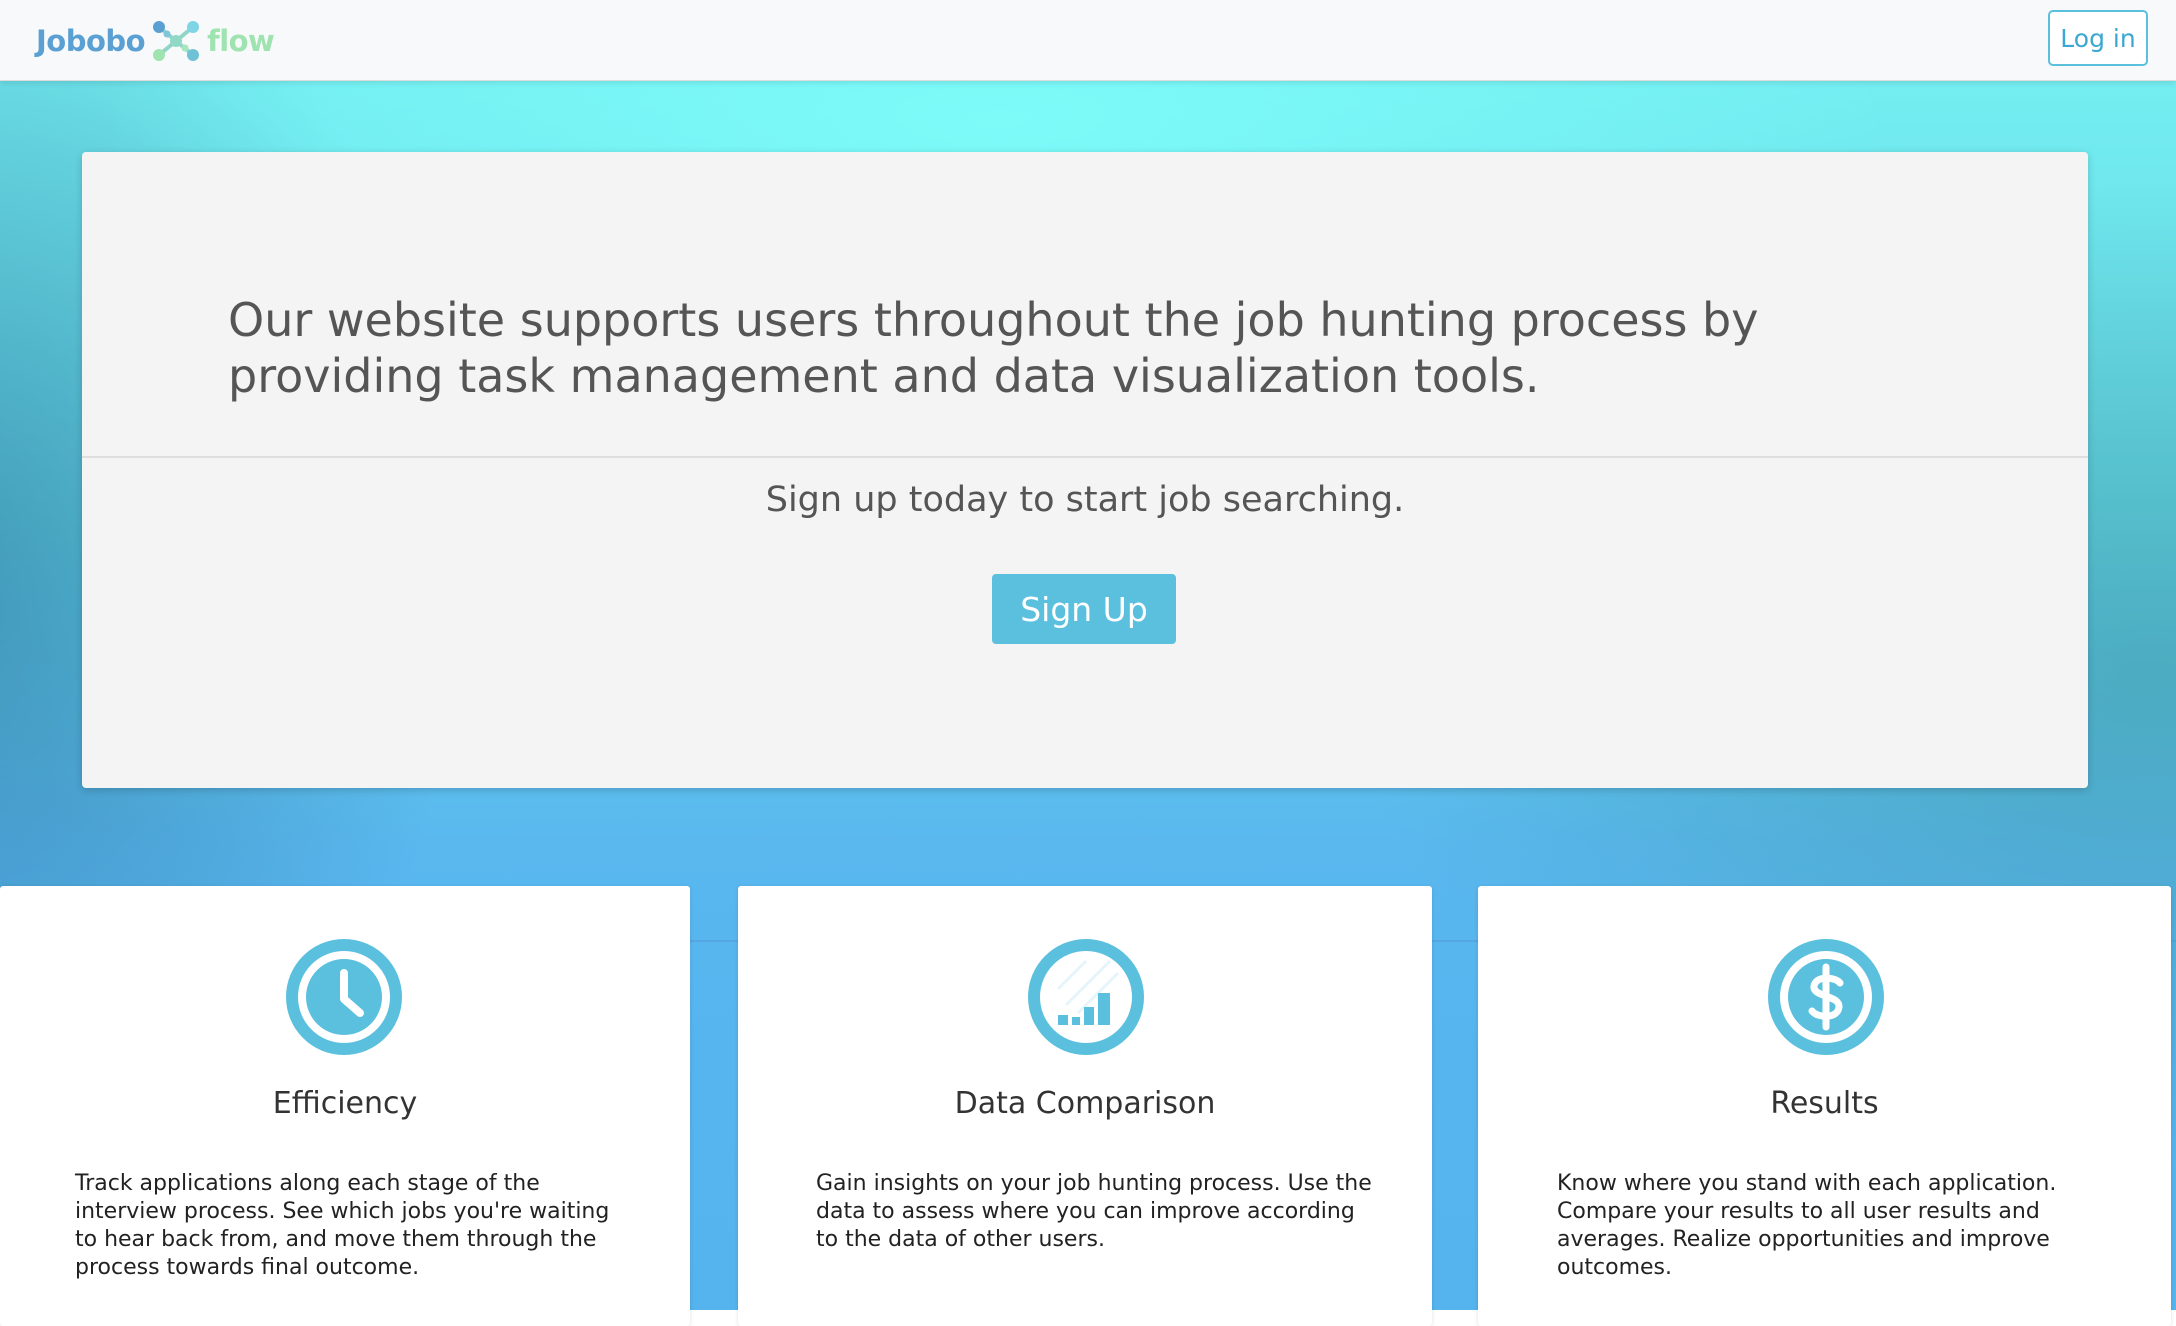 The image size is (2176, 1326). I want to click on cta-text: Sign up today to start job searching., so click(1085, 500).